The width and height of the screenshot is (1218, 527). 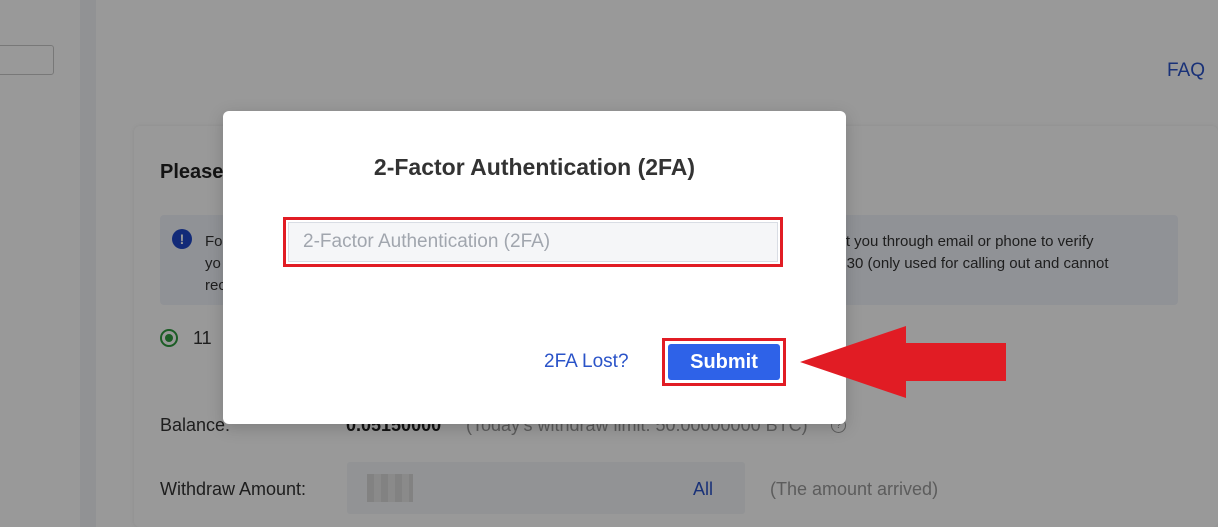 What do you see at coordinates (534, 167) in the screenshot?
I see `modal-title: 2-Factor Authentication (2FA)` at bounding box center [534, 167].